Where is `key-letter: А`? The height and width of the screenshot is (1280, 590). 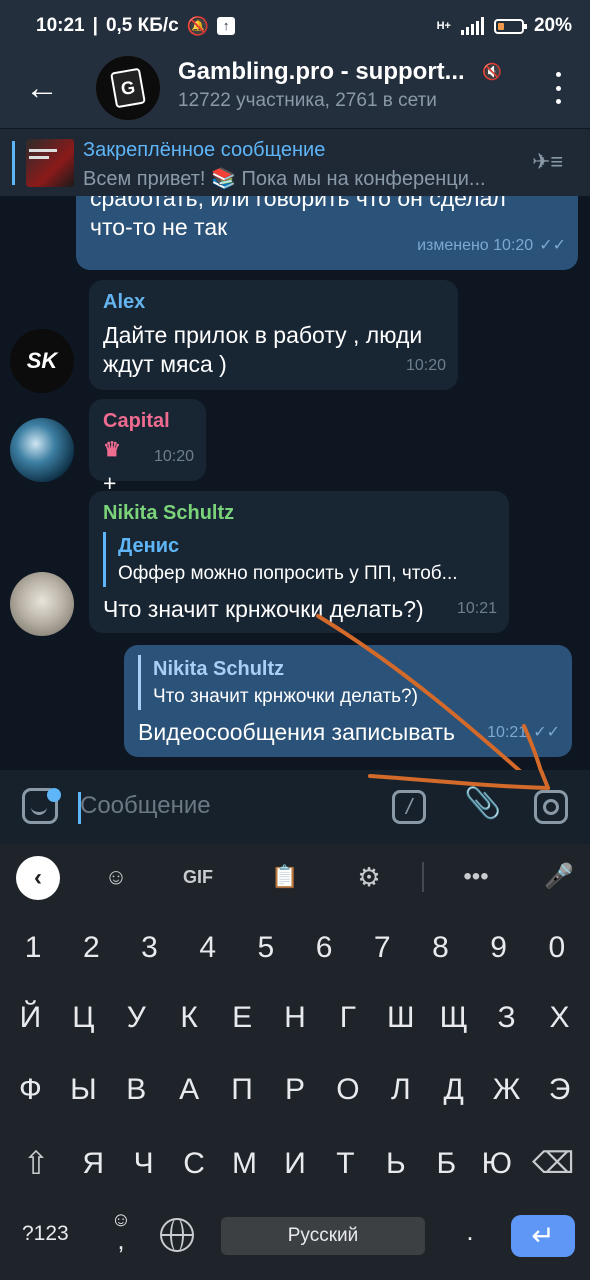 key-letter: А is located at coordinates (189, 1090).